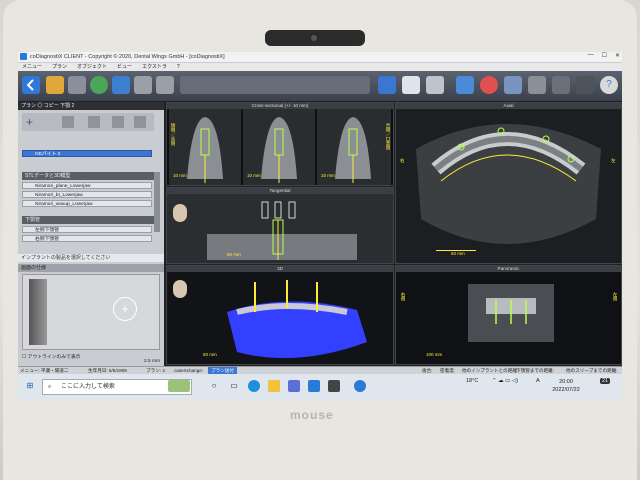 The image size is (640, 480). Describe the element at coordinates (99, 85) in the screenshot. I see `globe-icon` at that location.